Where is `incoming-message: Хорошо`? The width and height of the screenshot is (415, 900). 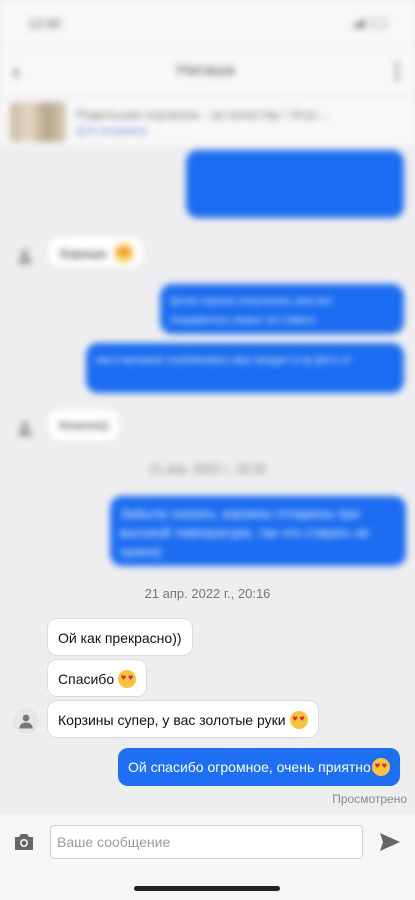 incoming-message: Хорошо is located at coordinates (96, 252).